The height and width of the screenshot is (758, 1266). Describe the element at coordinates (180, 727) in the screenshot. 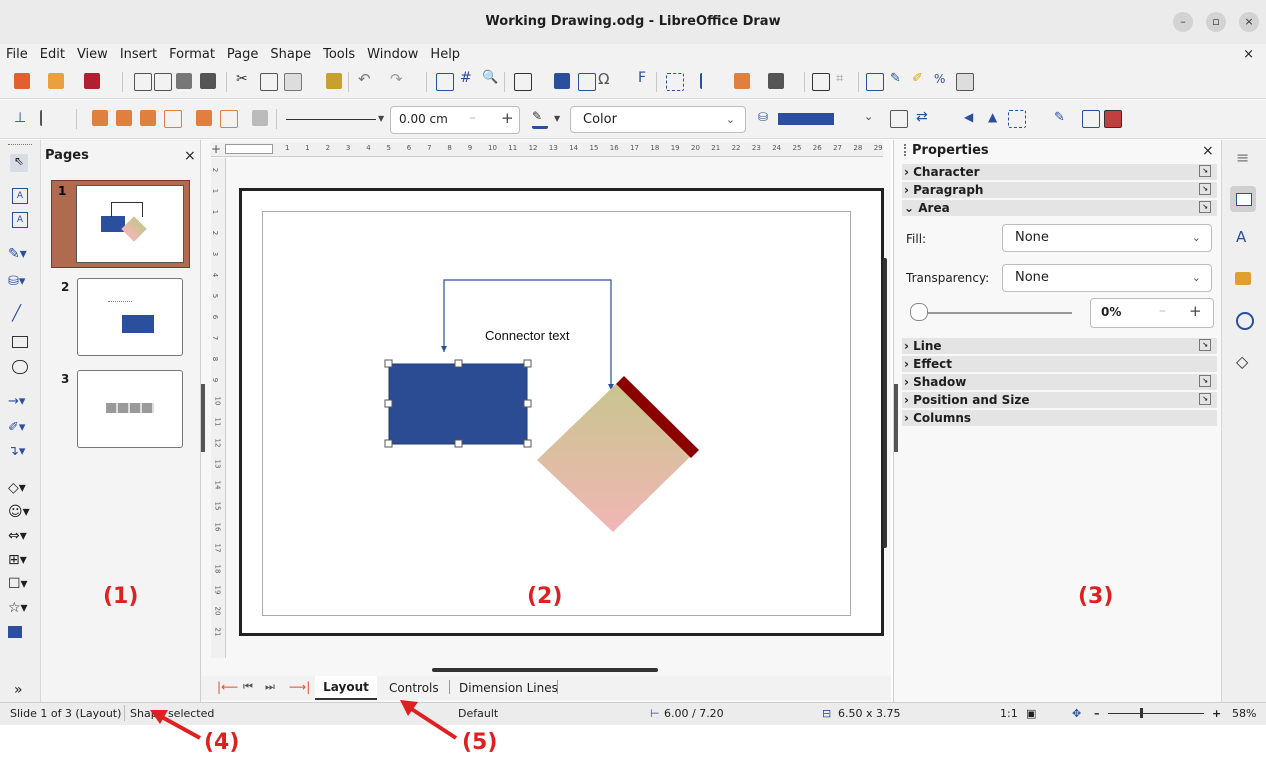

I see `callout-4-arrow` at that location.